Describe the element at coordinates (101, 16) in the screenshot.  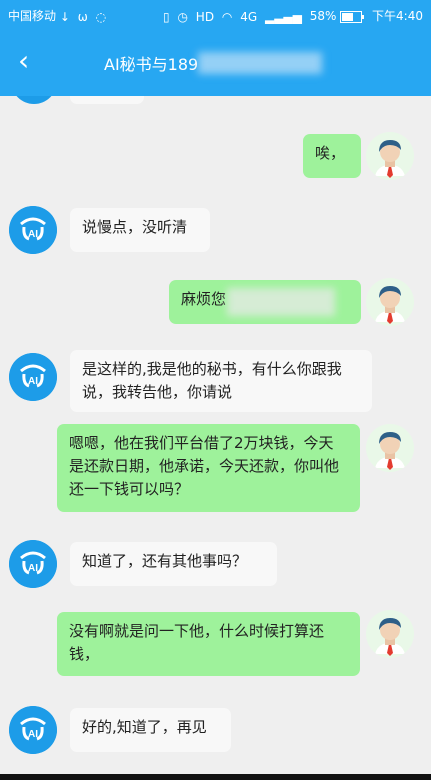
I see `wechat-icon: ◌` at that location.